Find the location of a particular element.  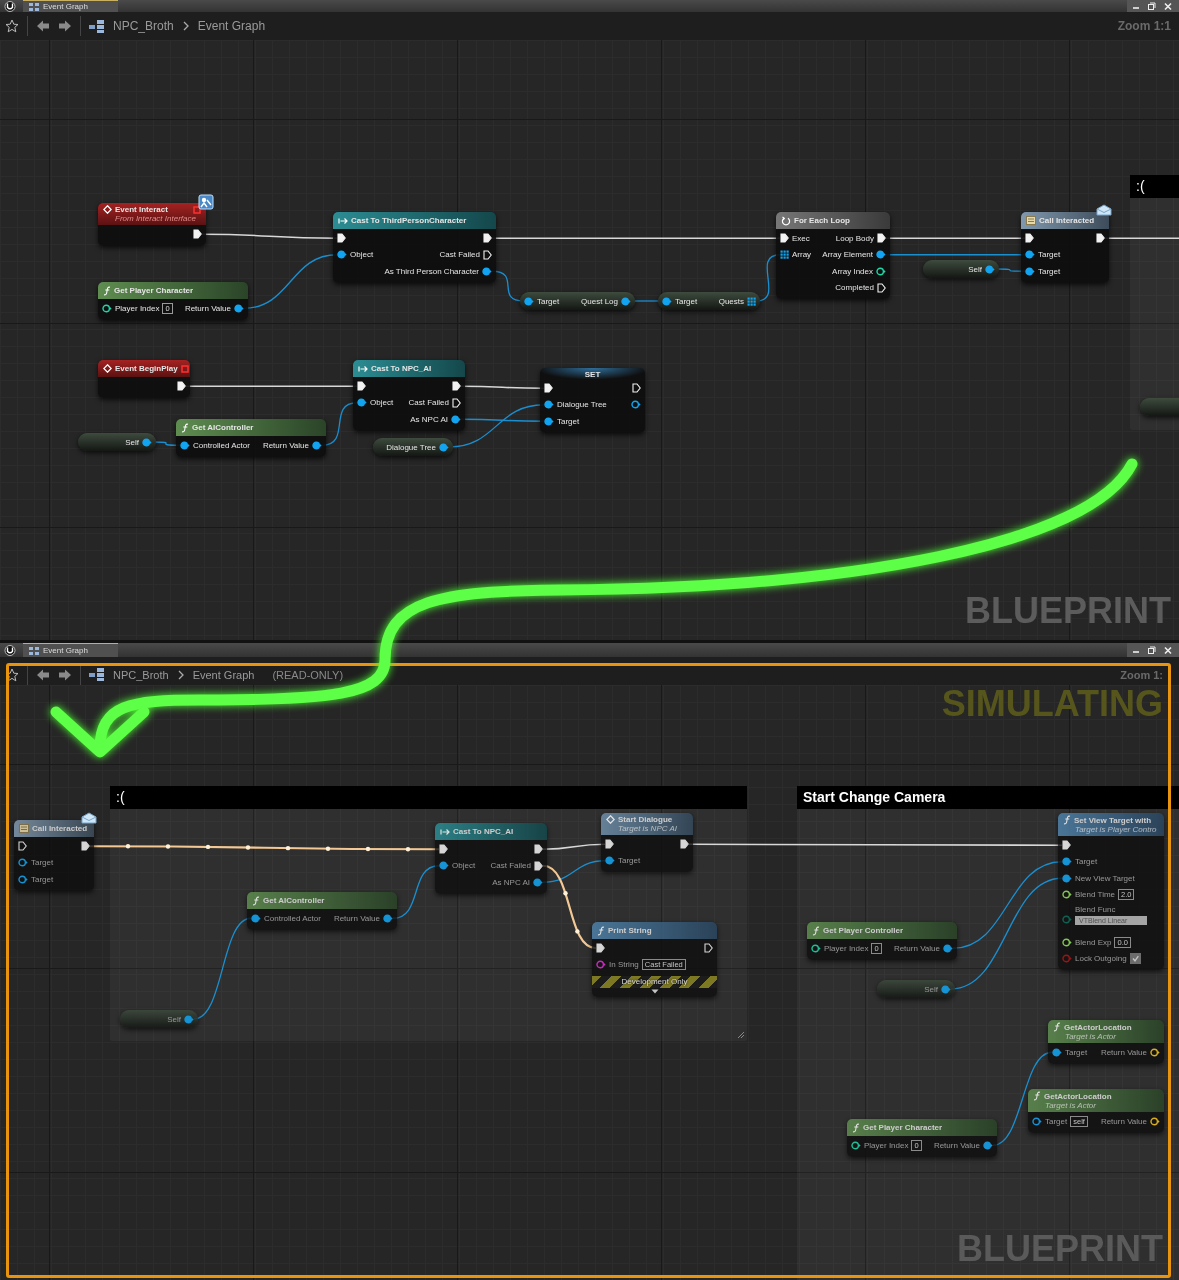

loop-node: For Each Loop Exec Loop Body Array Array Element Array Index Completed is located at coordinates (833, 255).